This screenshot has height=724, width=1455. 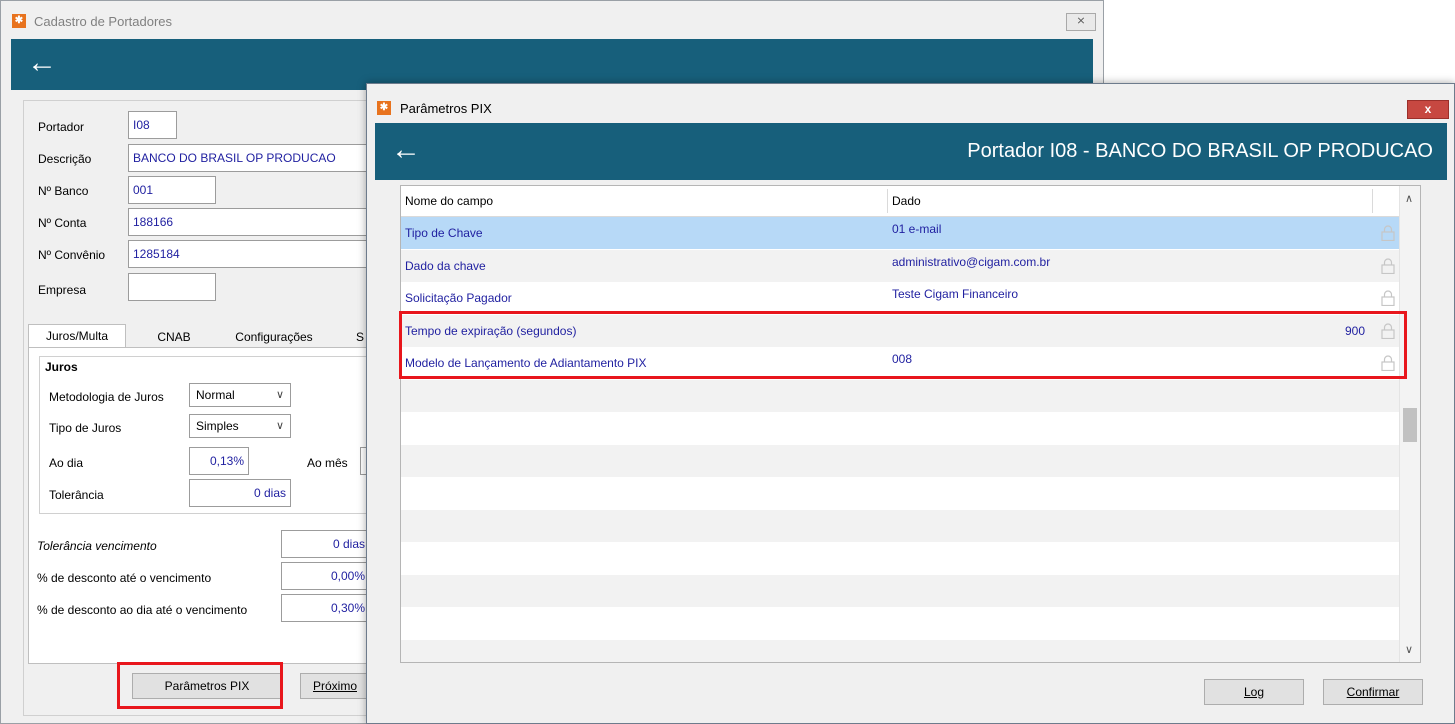 I want to click on field-name-cell: Tipo de Chave, so click(x=444, y=233).